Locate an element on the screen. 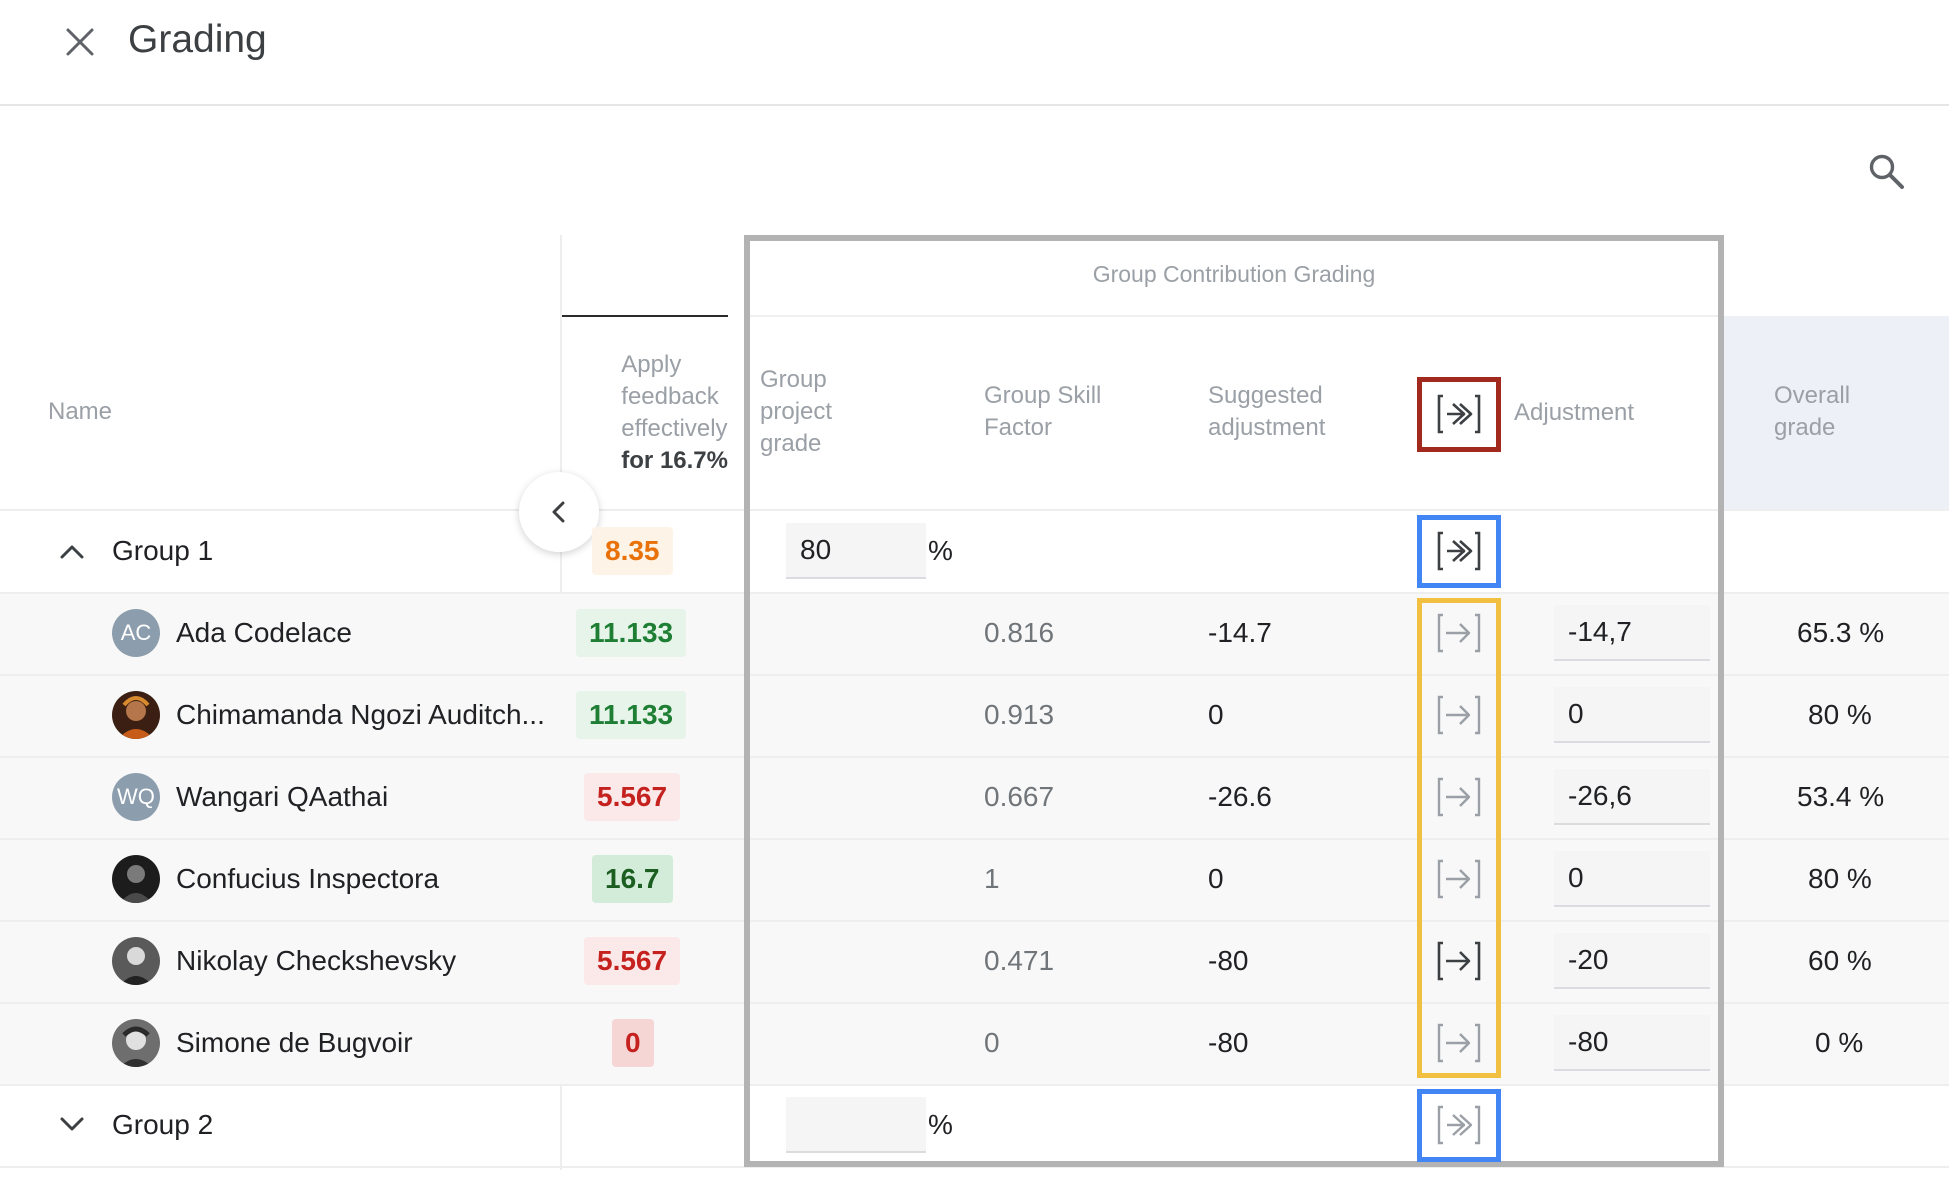 This screenshot has height=1194, width=1949. adjustment-input: -26,6 is located at coordinates (1632, 797).